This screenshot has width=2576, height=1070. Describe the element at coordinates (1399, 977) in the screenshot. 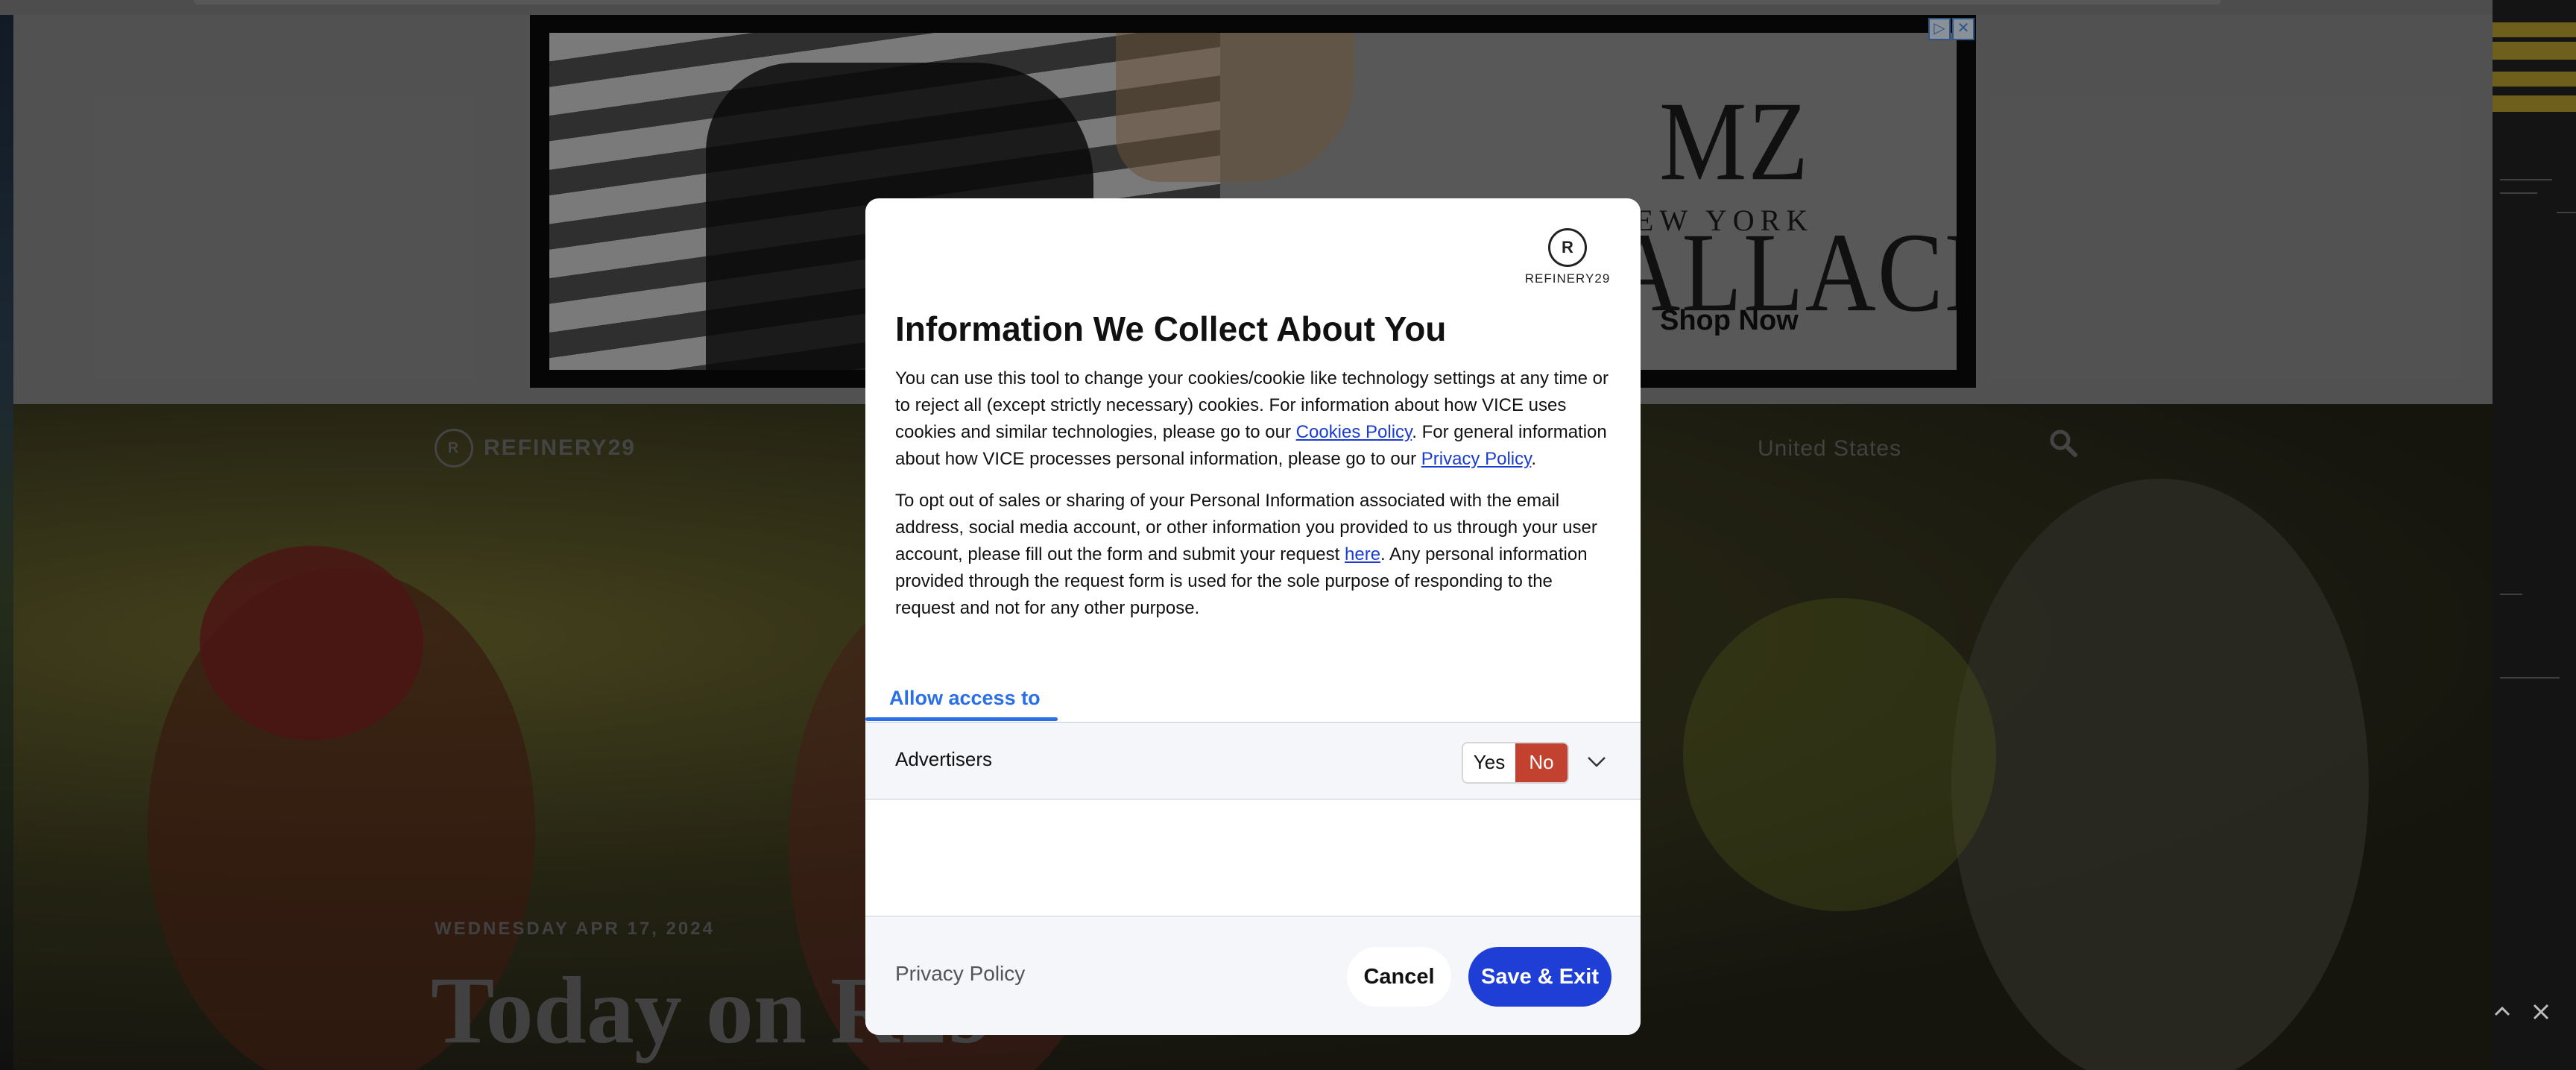

I see `cancel-button: Cancel` at that location.